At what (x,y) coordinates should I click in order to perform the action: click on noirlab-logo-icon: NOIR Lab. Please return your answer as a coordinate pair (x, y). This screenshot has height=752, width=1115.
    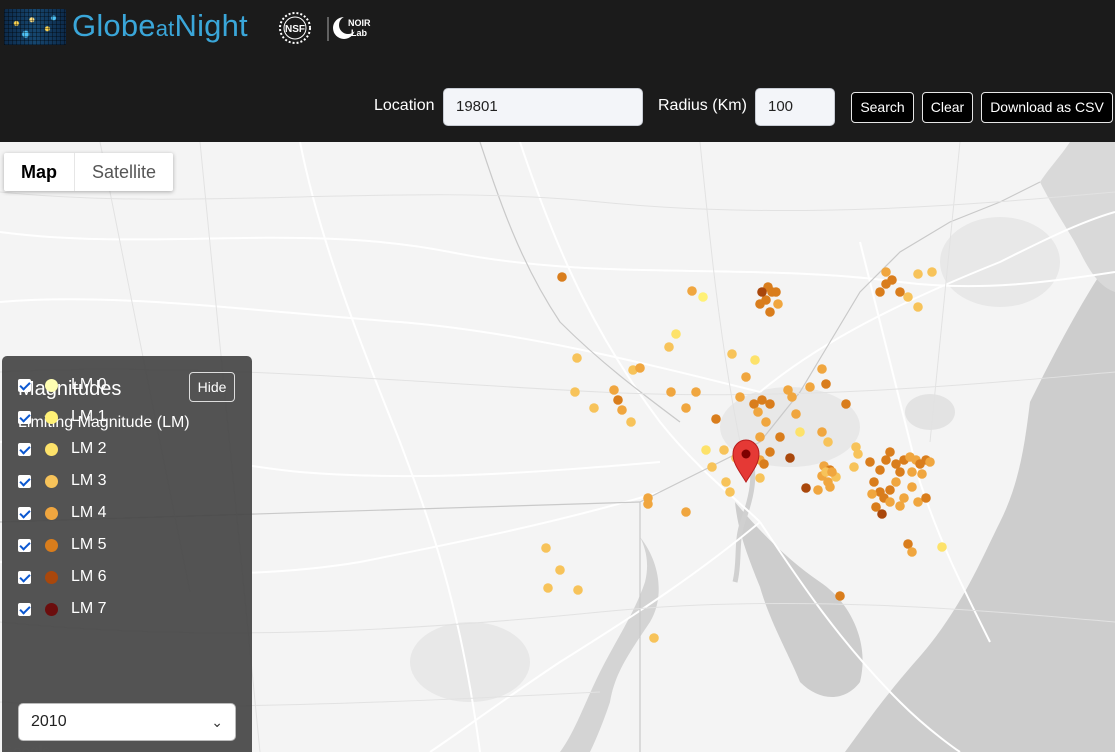
    Looking at the image, I should click on (350, 28).